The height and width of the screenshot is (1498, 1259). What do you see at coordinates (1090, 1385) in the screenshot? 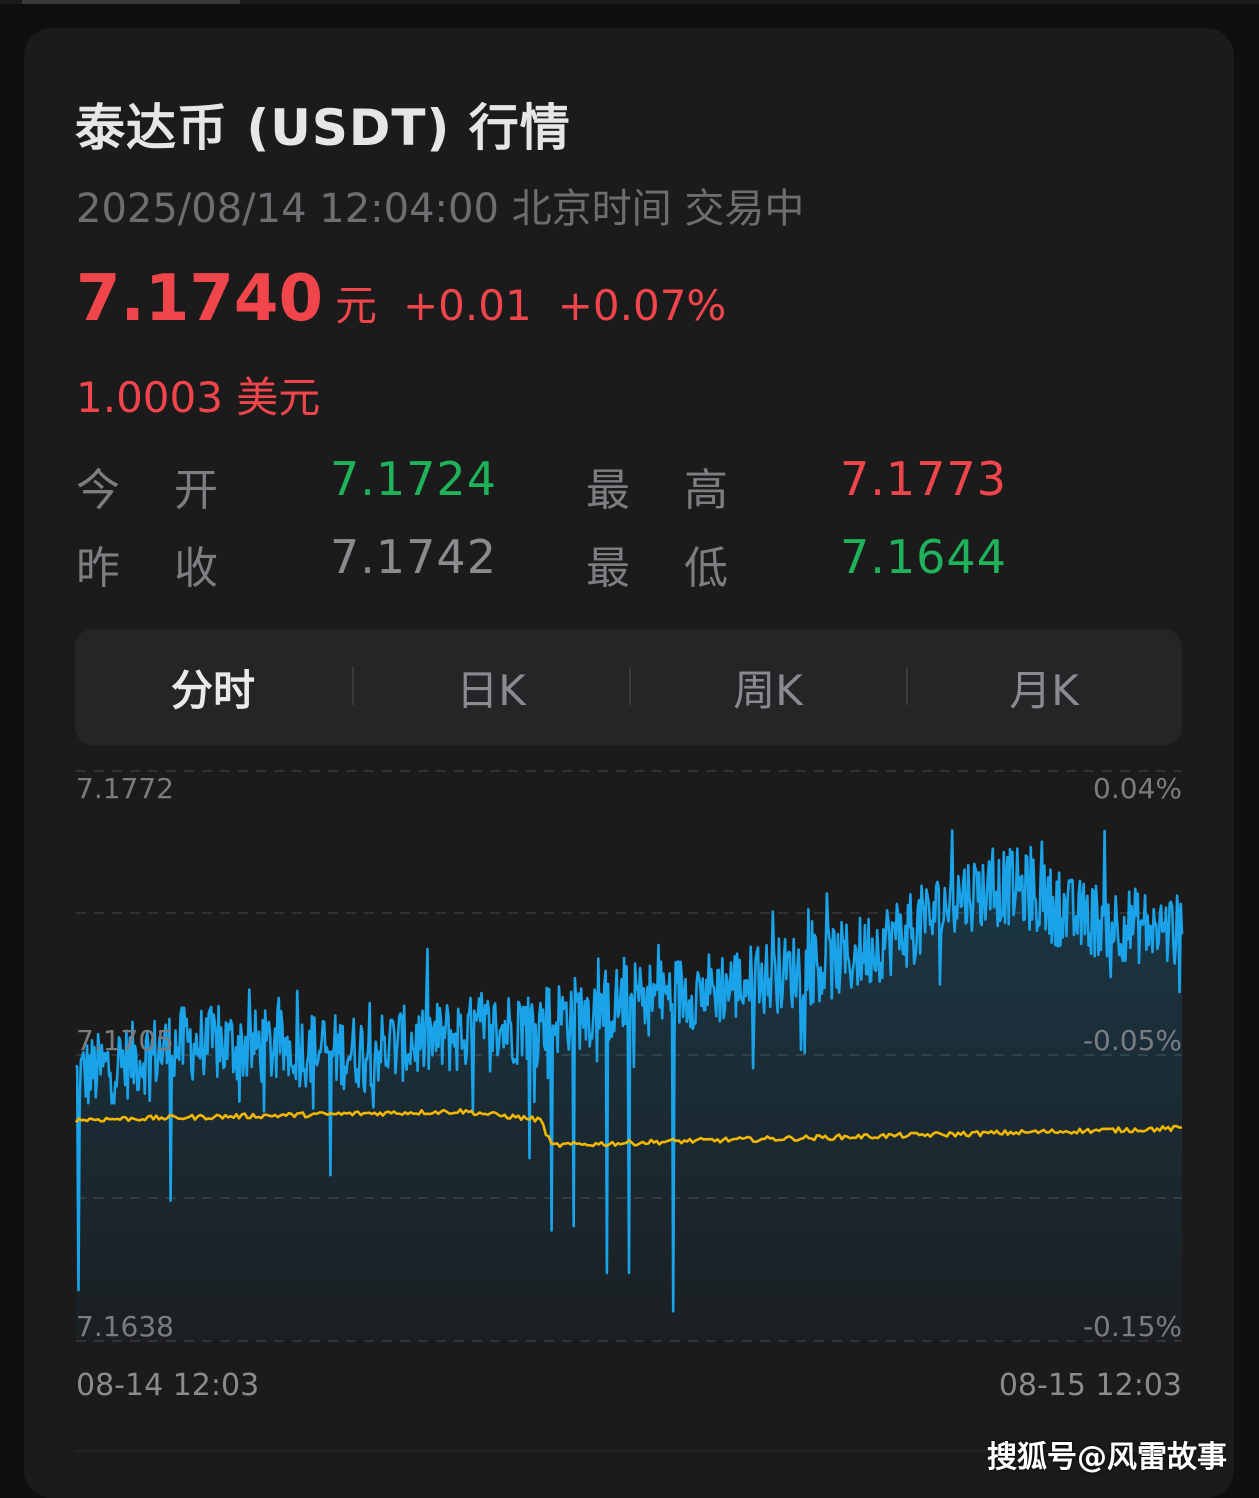
I see `x-tick-end: 08-15 12:03` at bounding box center [1090, 1385].